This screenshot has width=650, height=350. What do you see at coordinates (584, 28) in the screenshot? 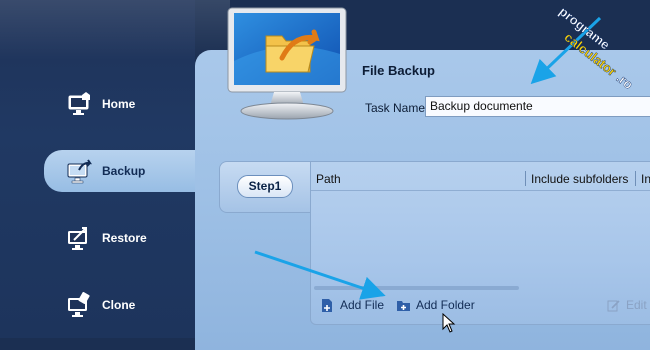
I see `svg-text: programe` at bounding box center [584, 28].